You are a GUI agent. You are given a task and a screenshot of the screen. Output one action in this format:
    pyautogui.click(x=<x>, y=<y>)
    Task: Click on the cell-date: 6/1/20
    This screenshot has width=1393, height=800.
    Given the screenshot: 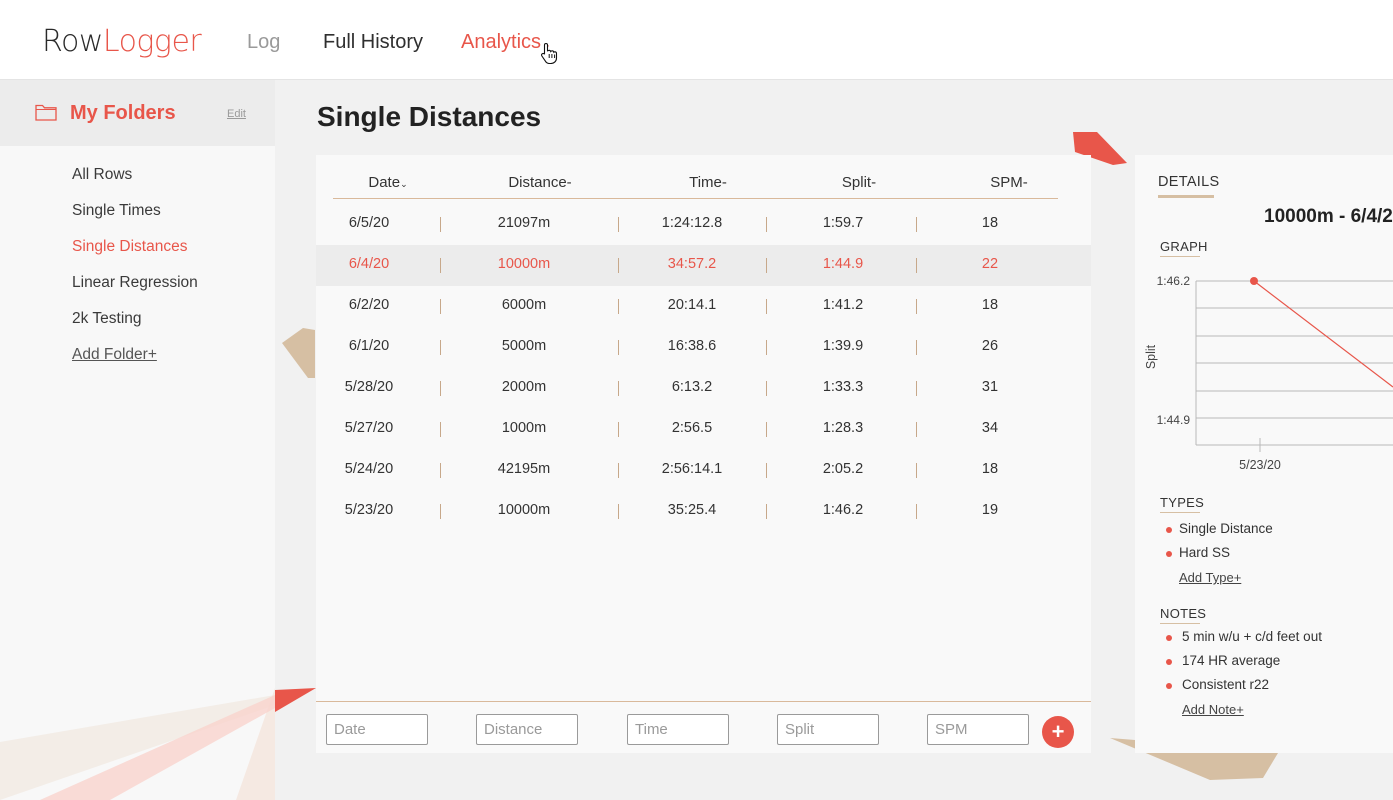 What is the action you would take?
    pyautogui.click(x=369, y=346)
    